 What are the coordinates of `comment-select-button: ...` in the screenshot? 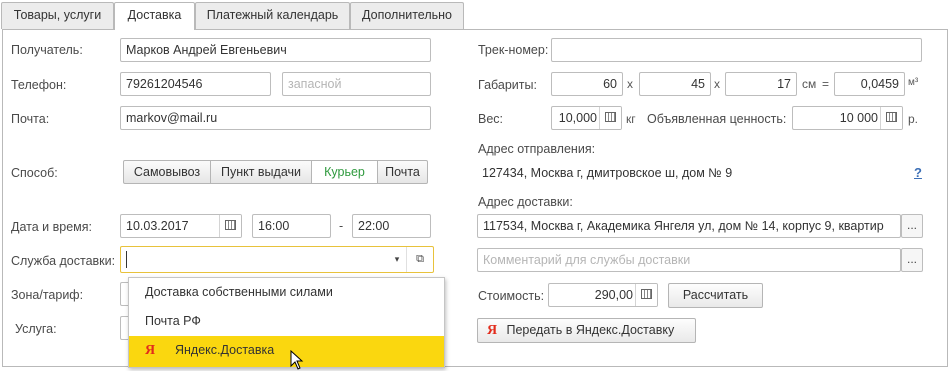 It's located at (912, 260).